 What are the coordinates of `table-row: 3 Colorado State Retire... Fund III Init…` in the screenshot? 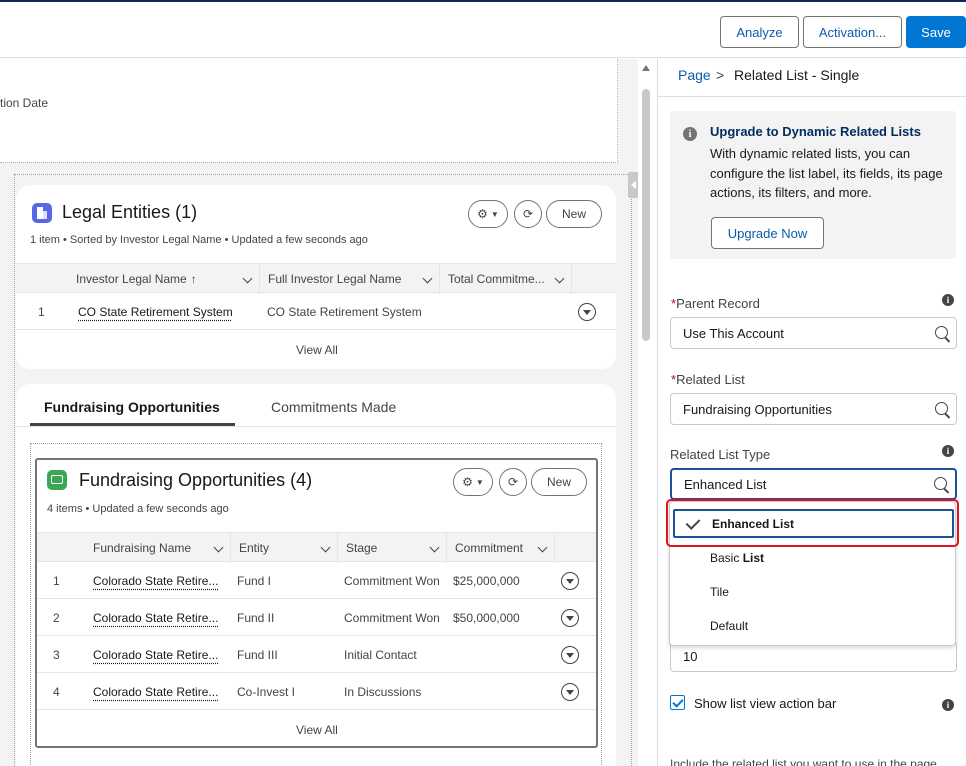 It's located at (316, 654).